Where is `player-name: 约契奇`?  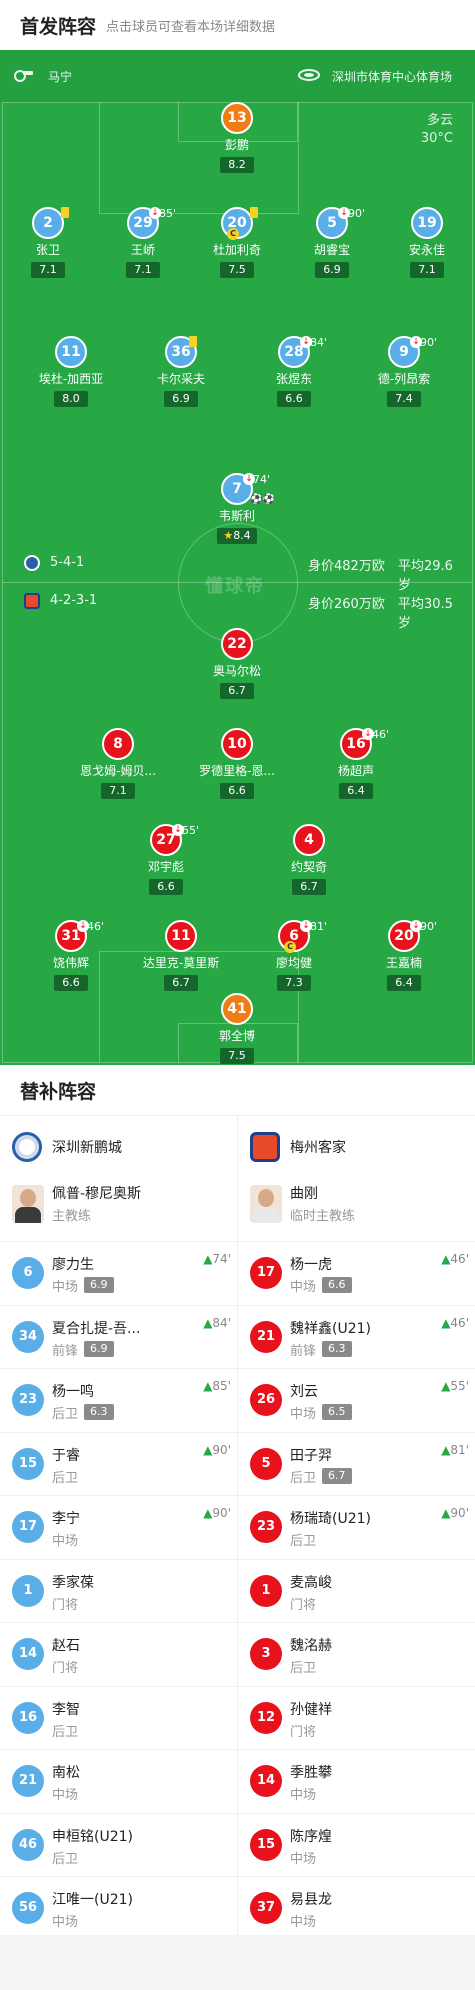
player-name: 约契奇 is located at coordinates (308, 867).